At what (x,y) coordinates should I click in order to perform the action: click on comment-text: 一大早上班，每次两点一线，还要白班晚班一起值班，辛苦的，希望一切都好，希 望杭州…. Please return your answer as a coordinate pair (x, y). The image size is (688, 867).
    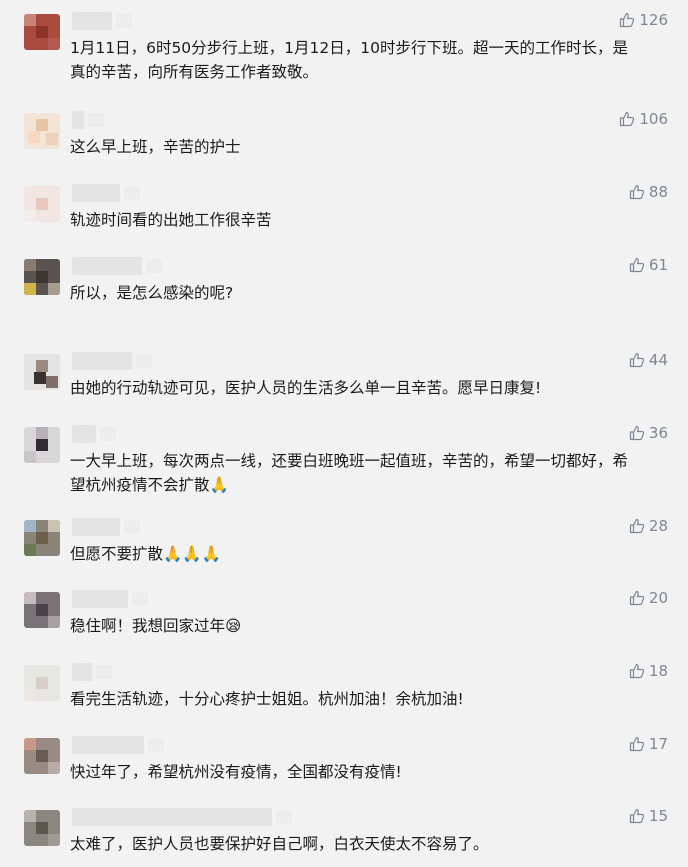
    Looking at the image, I should click on (349, 473).